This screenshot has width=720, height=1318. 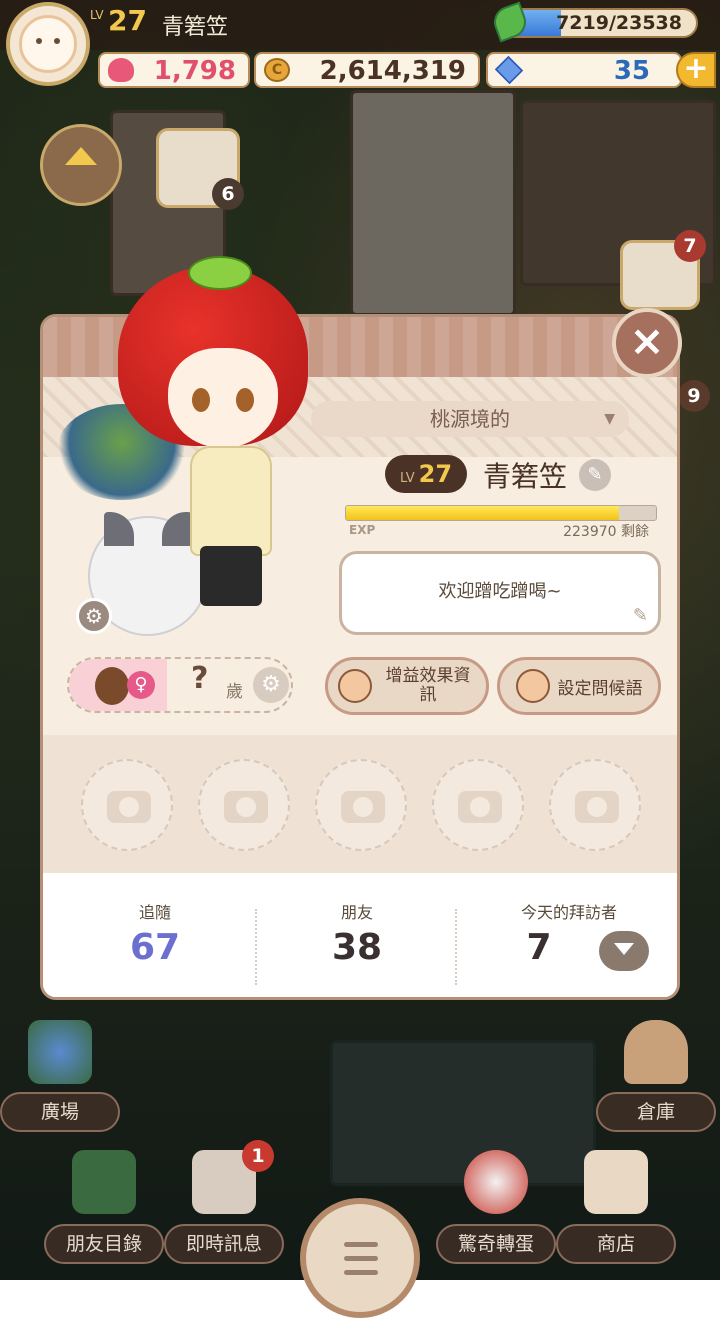 I want to click on friends-book-icon, so click(x=104, y=1182).